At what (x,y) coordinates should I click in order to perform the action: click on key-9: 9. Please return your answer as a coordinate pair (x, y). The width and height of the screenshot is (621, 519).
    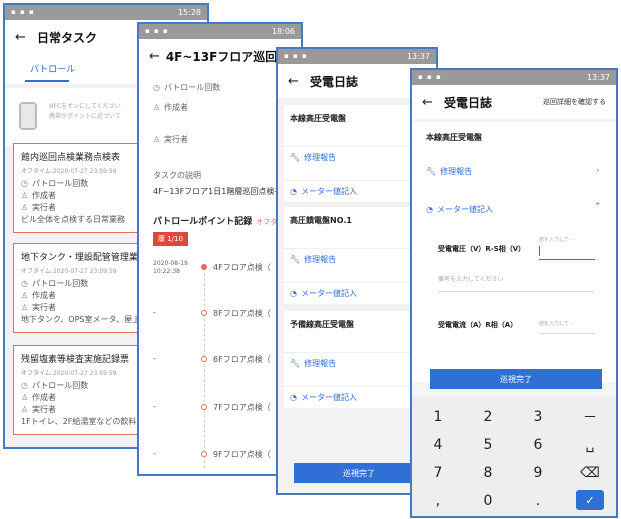
    Looking at the image, I should click on (538, 473).